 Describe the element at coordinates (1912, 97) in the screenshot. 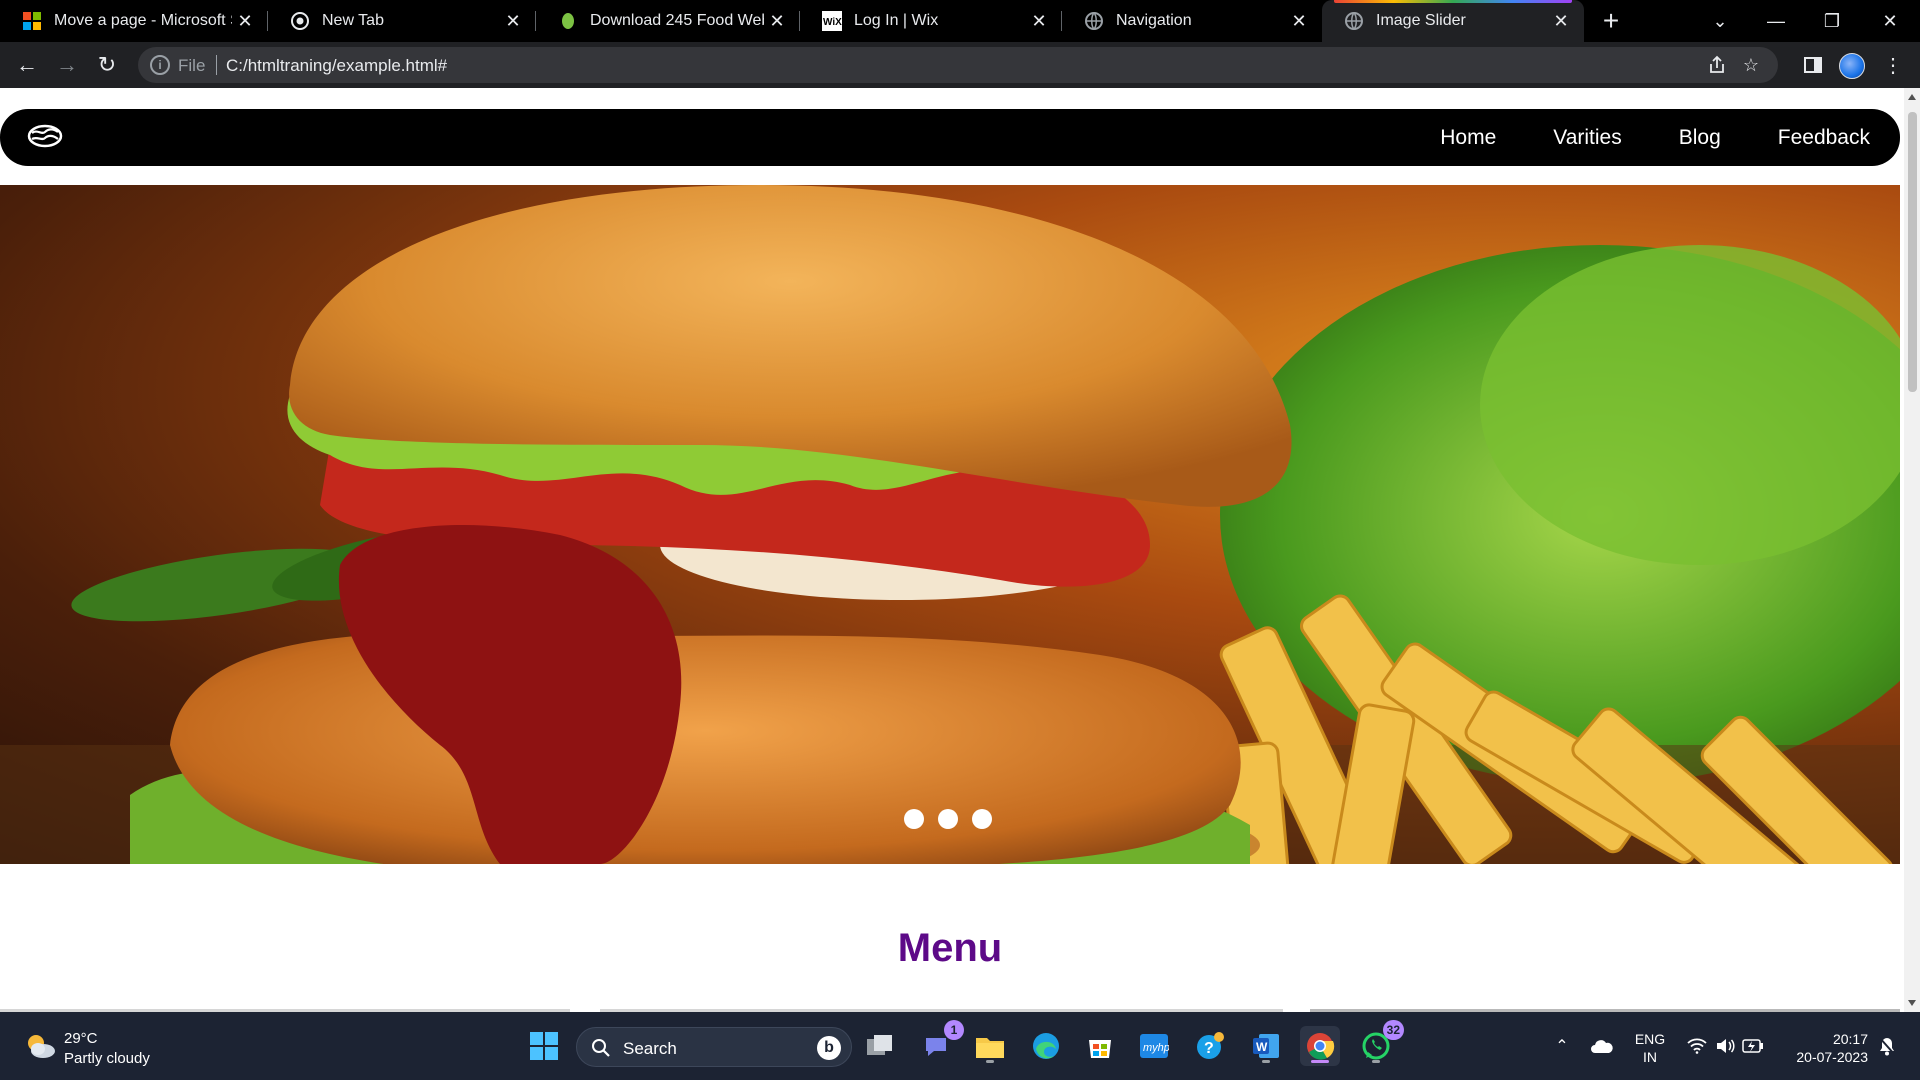

I see `scroll-up-arrow-icon` at that location.